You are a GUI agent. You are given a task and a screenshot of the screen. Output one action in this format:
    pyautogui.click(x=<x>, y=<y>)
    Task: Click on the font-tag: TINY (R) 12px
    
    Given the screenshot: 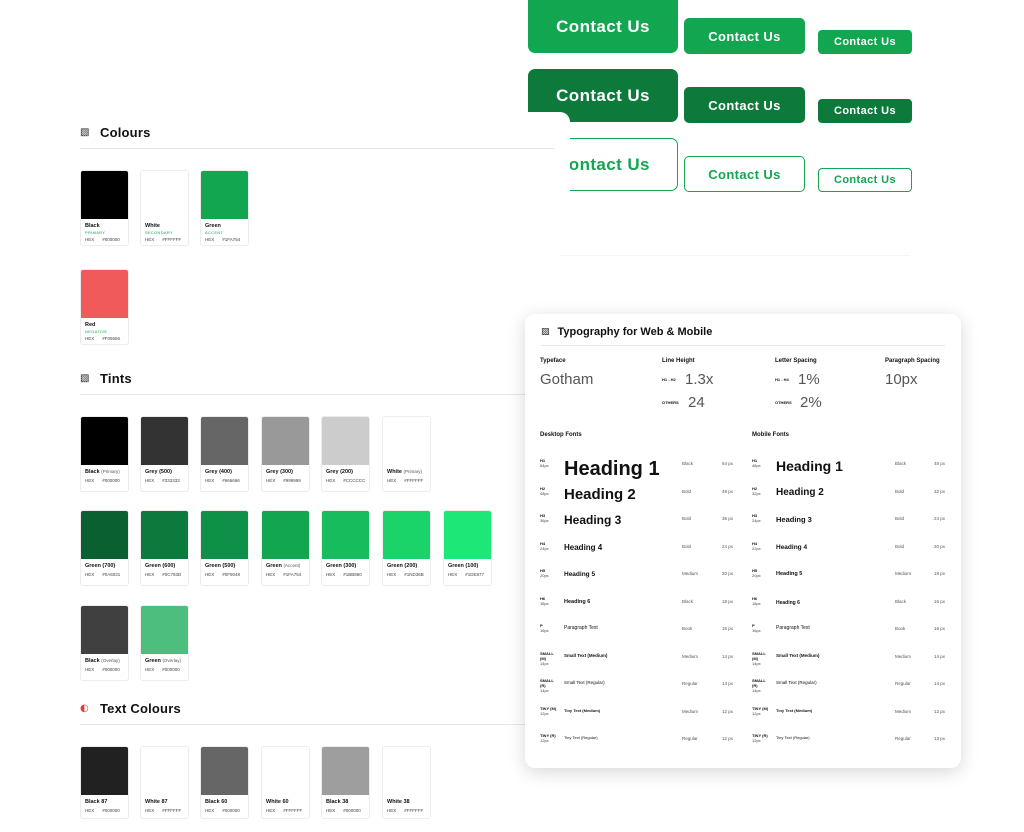 What is the action you would take?
    pyautogui.click(x=760, y=738)
    